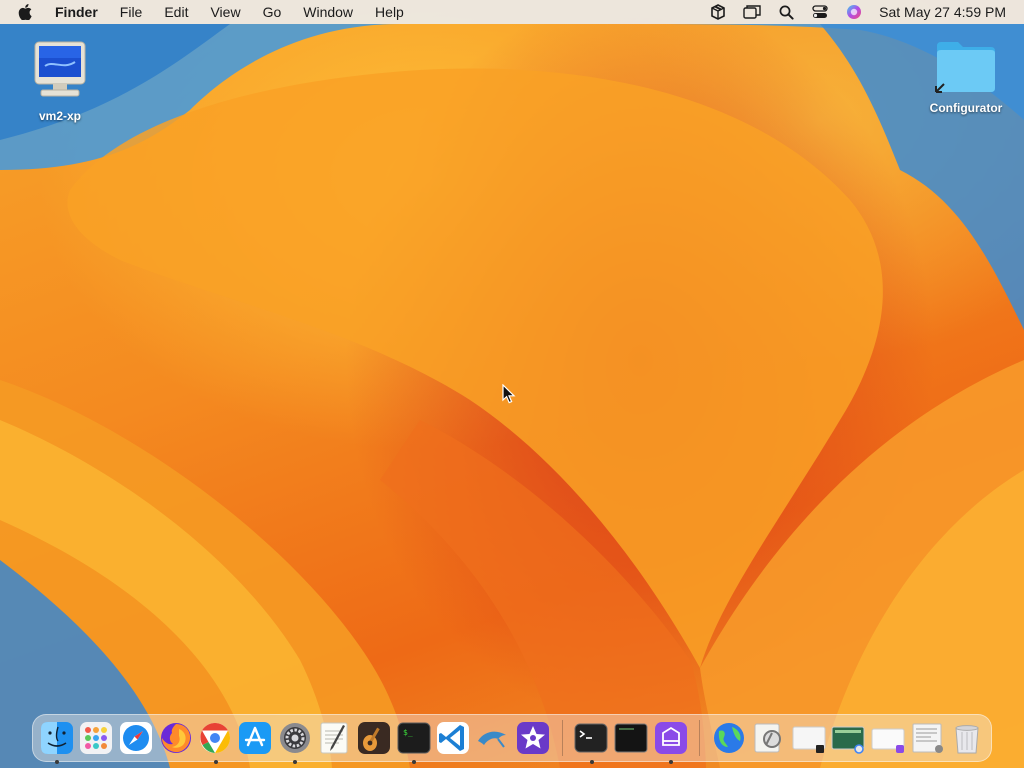  Describe the element at coordinates (820, 12) in the screenshot. I see `control-center-icon` at that location.